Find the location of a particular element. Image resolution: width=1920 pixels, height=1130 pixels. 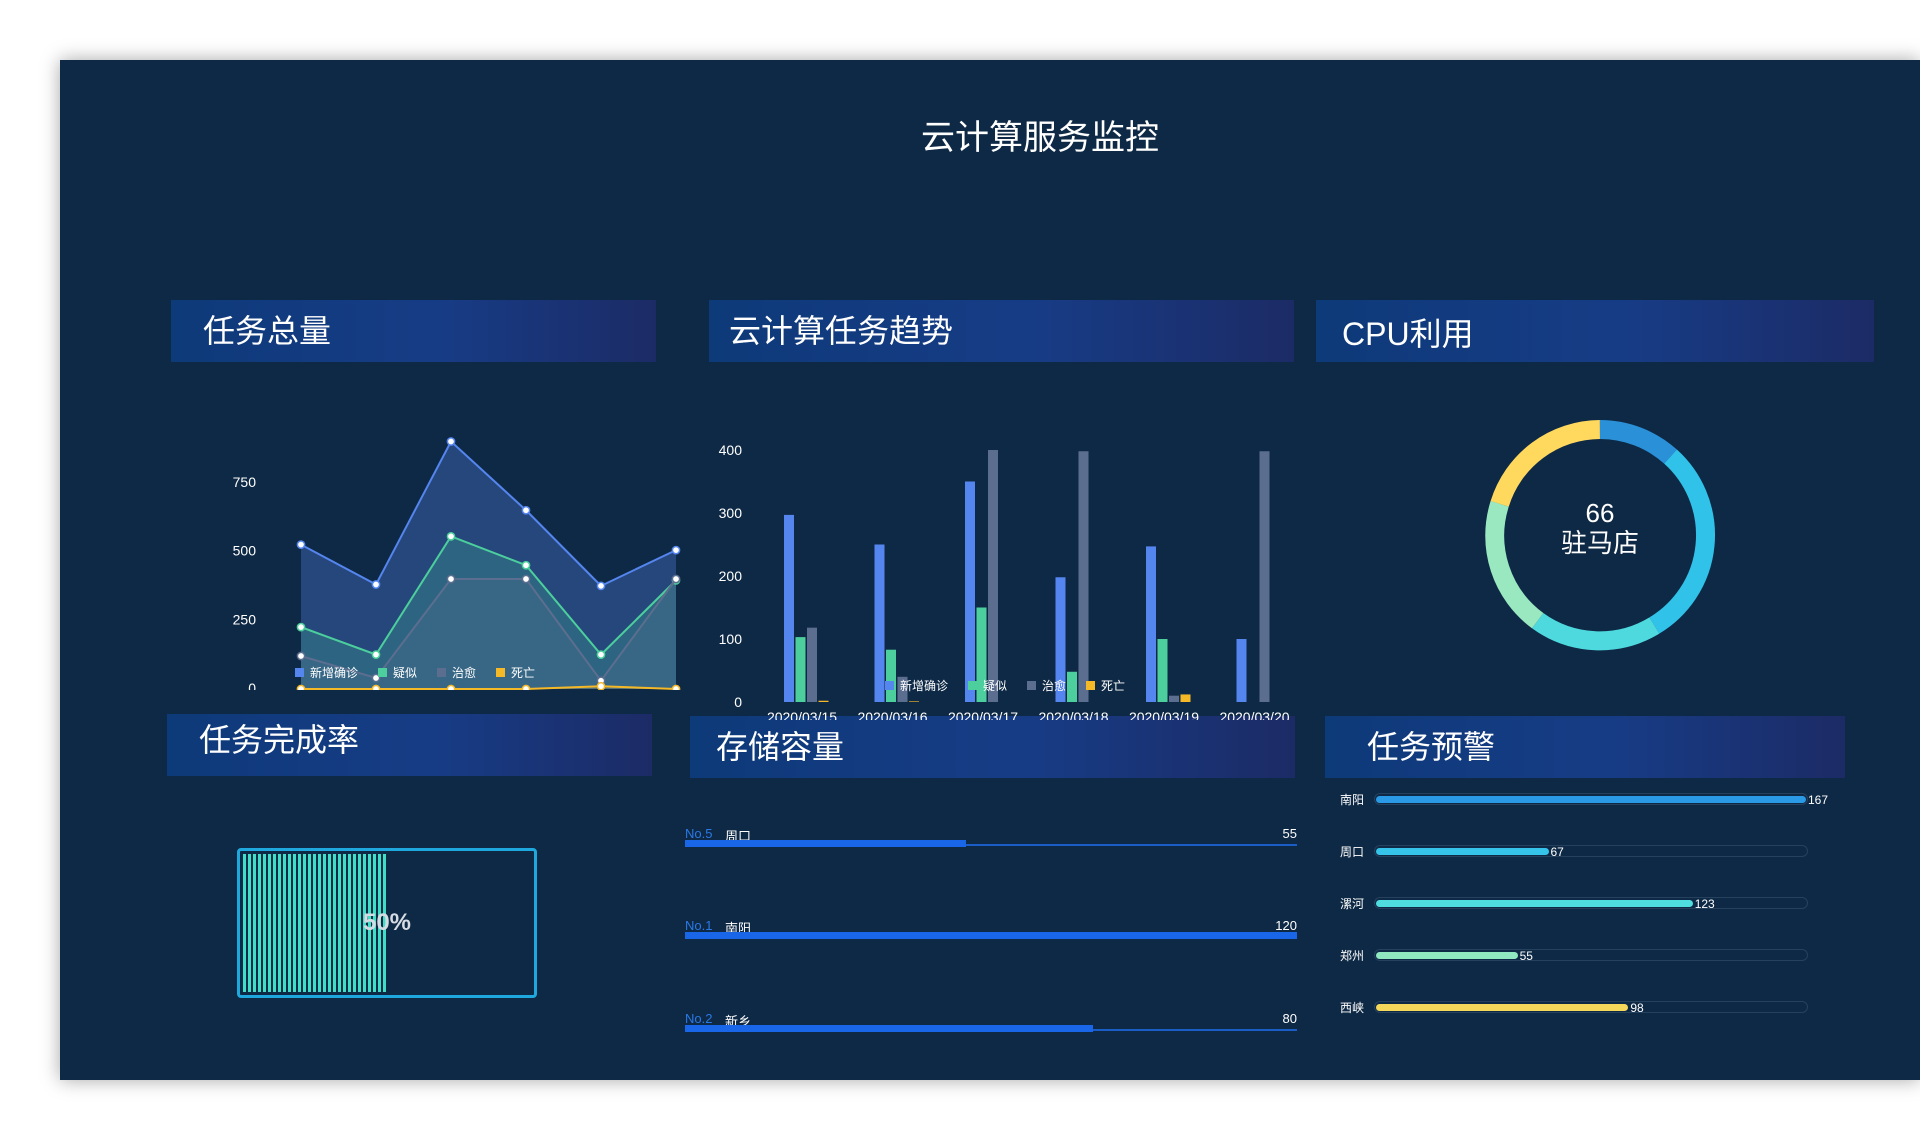

warning-axis-label: 67 is located at coordinates (1549, 1120).